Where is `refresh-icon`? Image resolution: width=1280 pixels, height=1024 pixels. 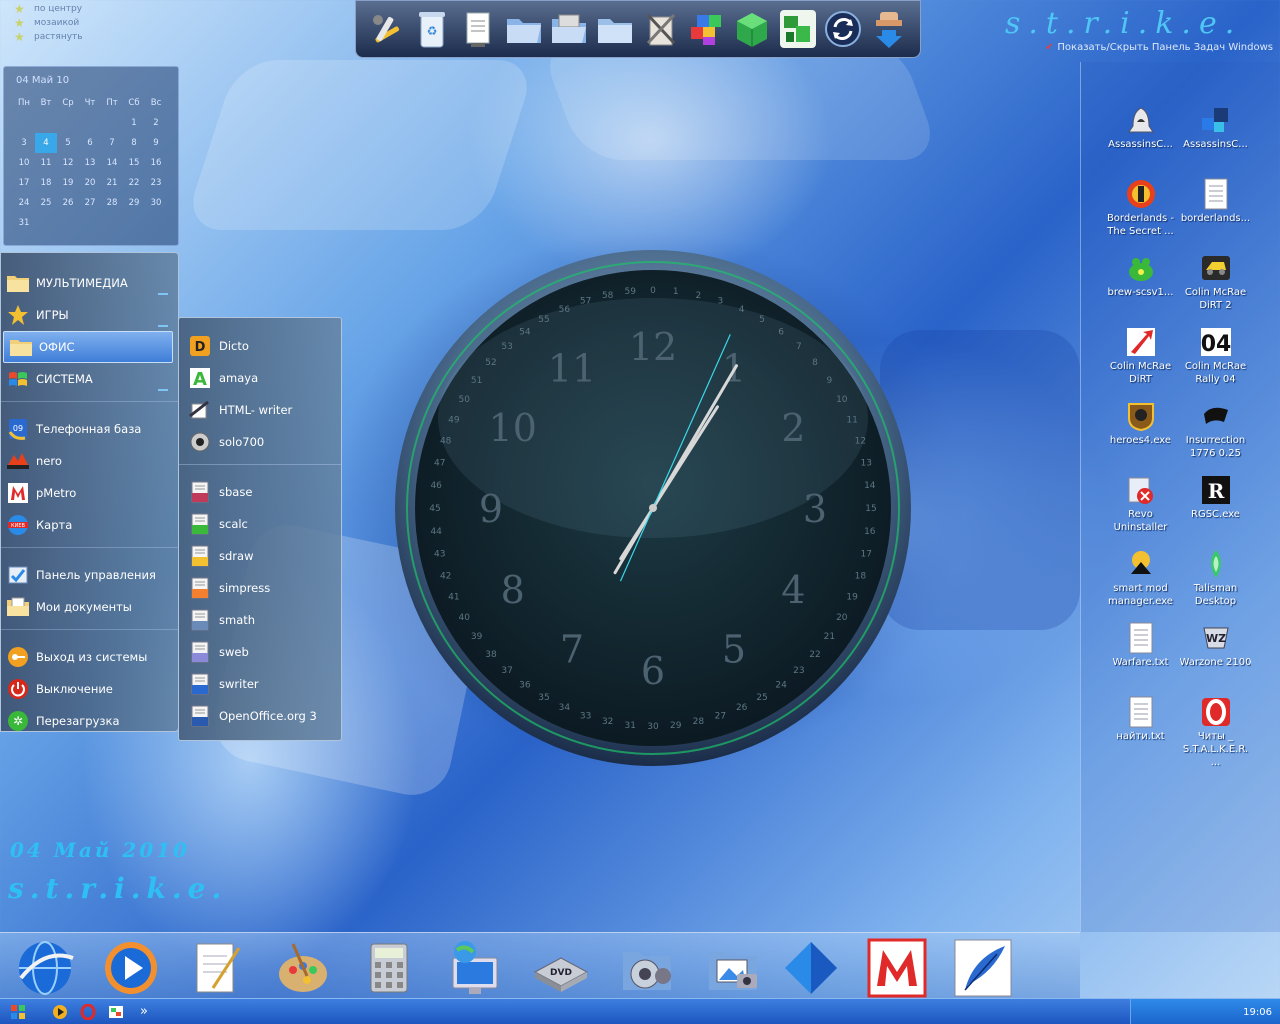
refresh-icon is located at coordinates (843, 29).